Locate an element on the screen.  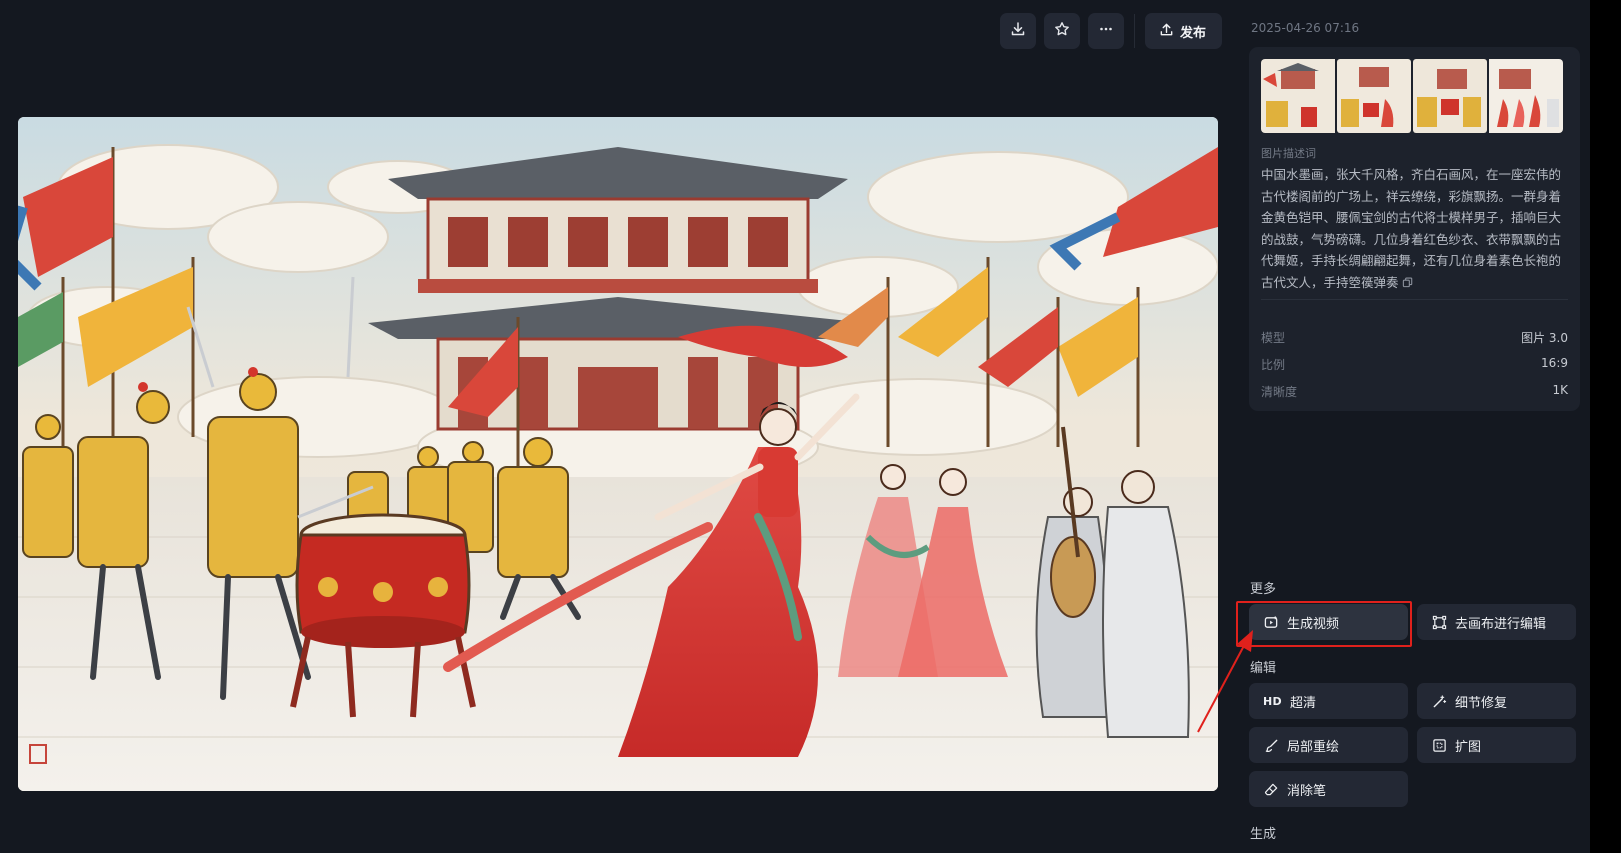
more-button is located at coordinates (1106, 31).